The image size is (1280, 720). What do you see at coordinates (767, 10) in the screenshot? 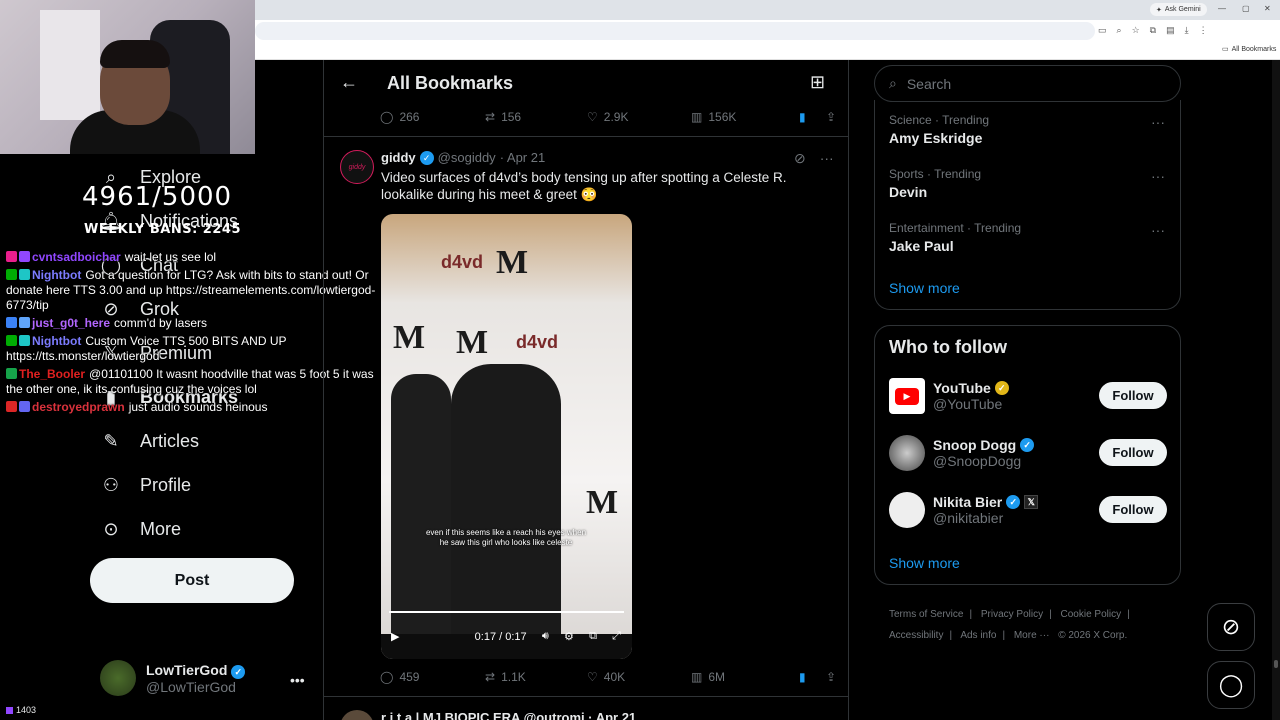
I see `browser-tab-strip` at bounding box center [767, 10].